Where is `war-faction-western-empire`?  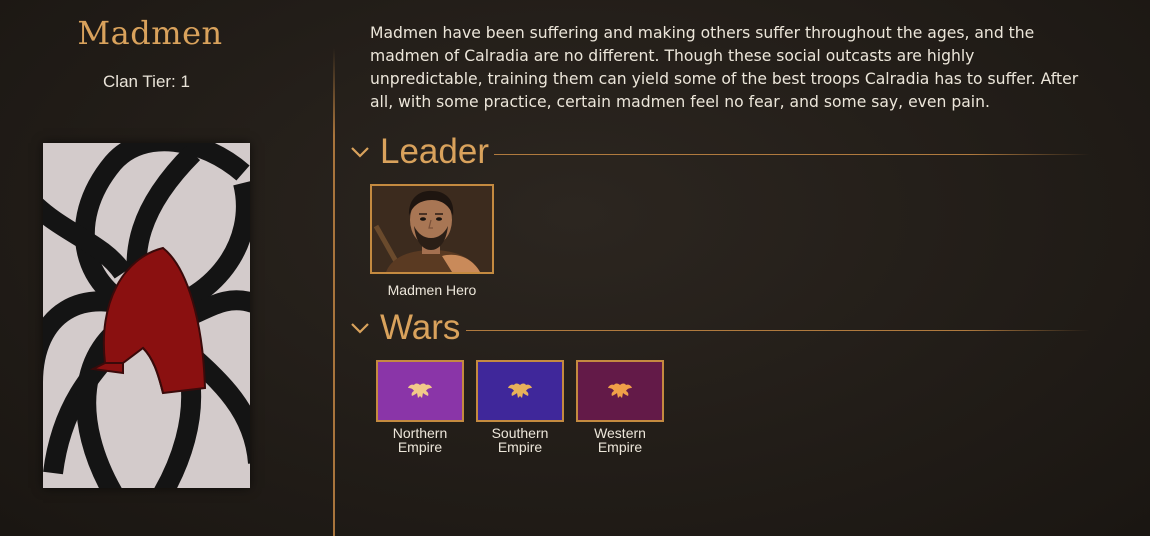 war-faction-western-empire is located at coordinates (620, 391).